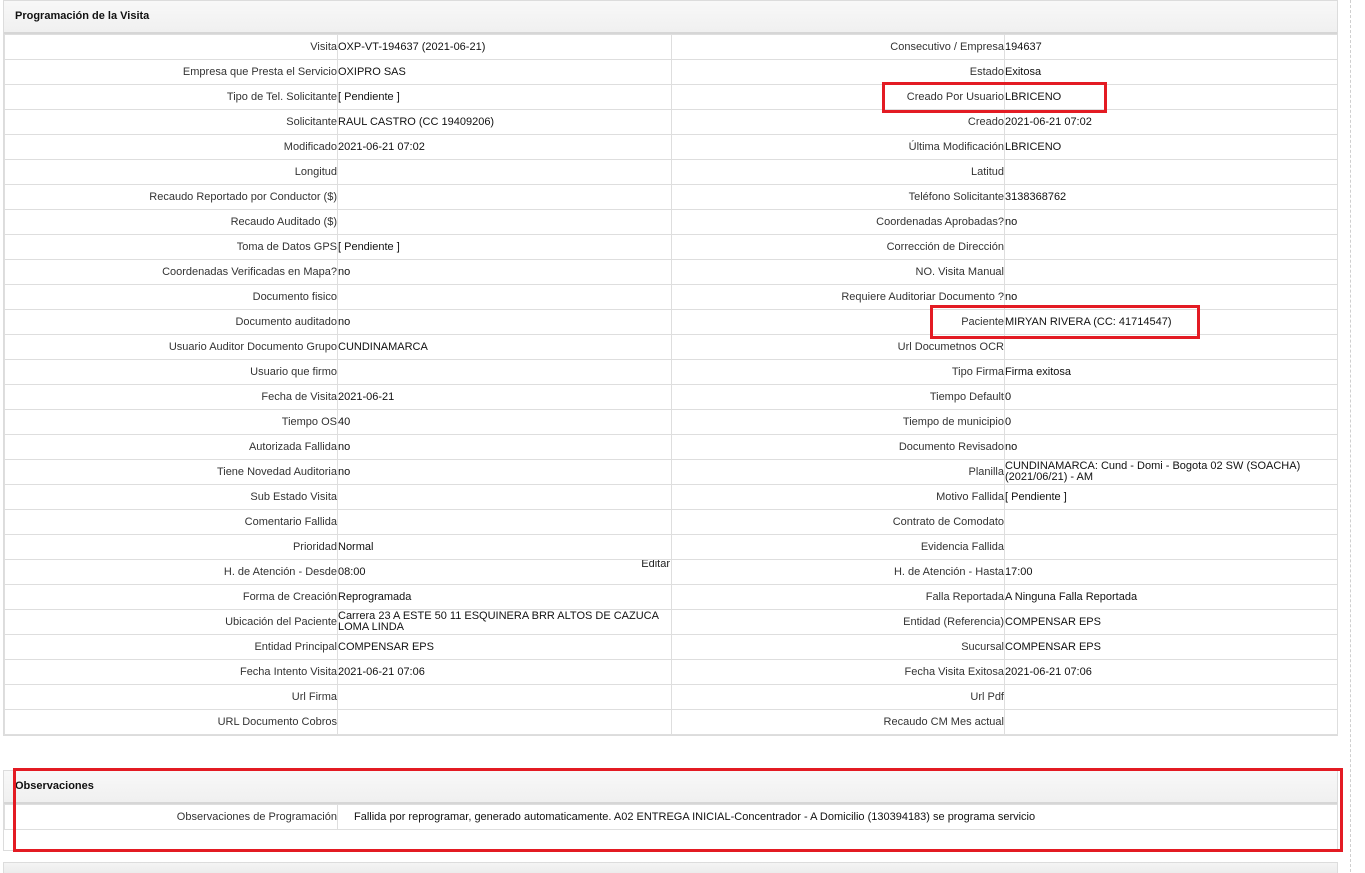 The image size is (1365, 873). I want to click on field-label: Creado, so click(838, 122).